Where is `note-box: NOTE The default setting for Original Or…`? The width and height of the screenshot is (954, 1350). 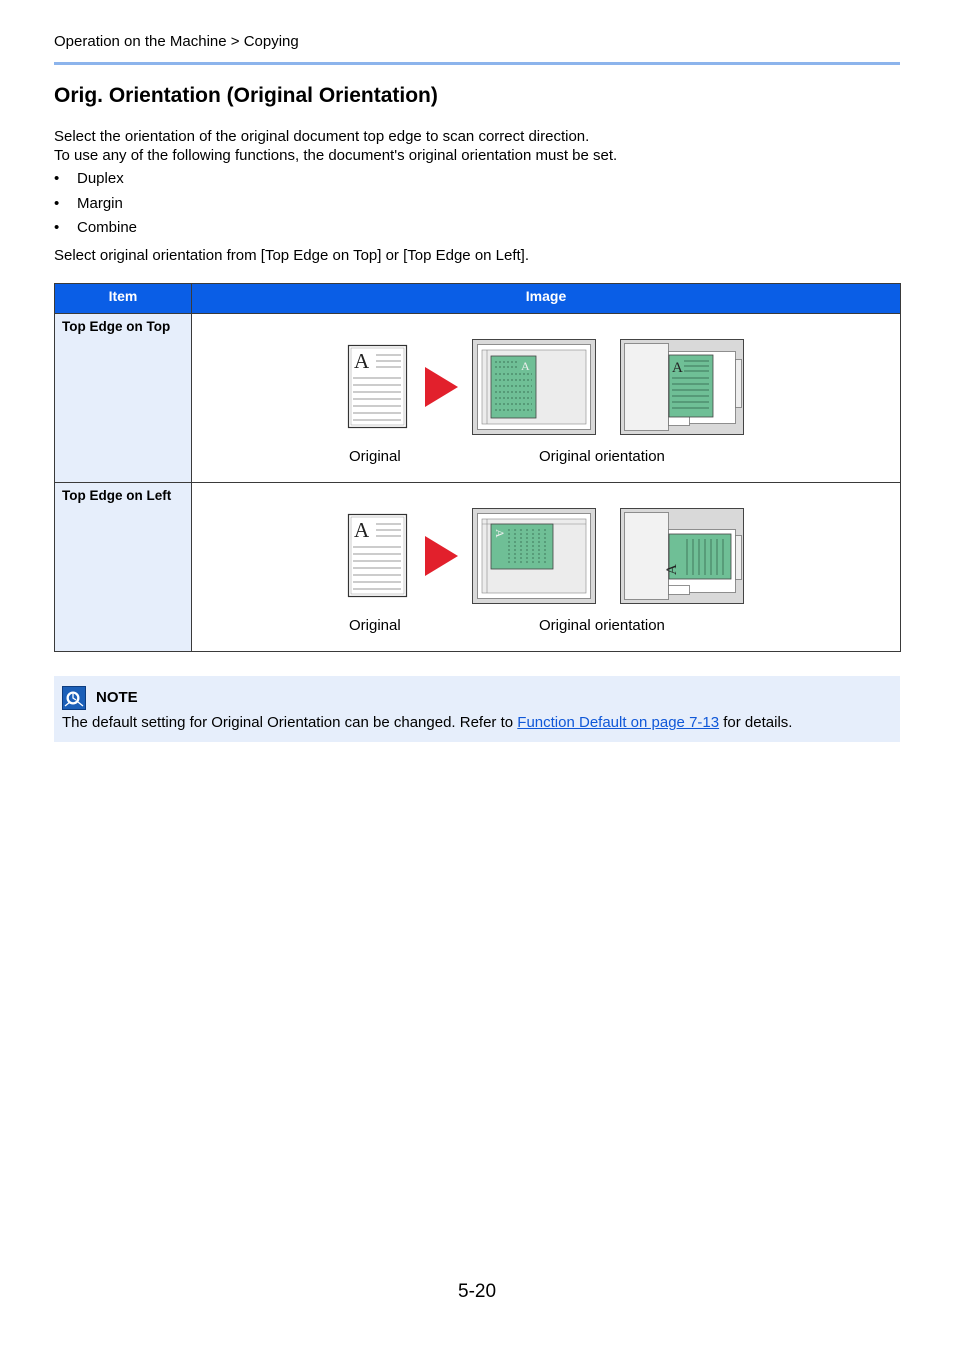
note-box: NOTE The default setting for Original Or… is located at coordinates (477, 709).